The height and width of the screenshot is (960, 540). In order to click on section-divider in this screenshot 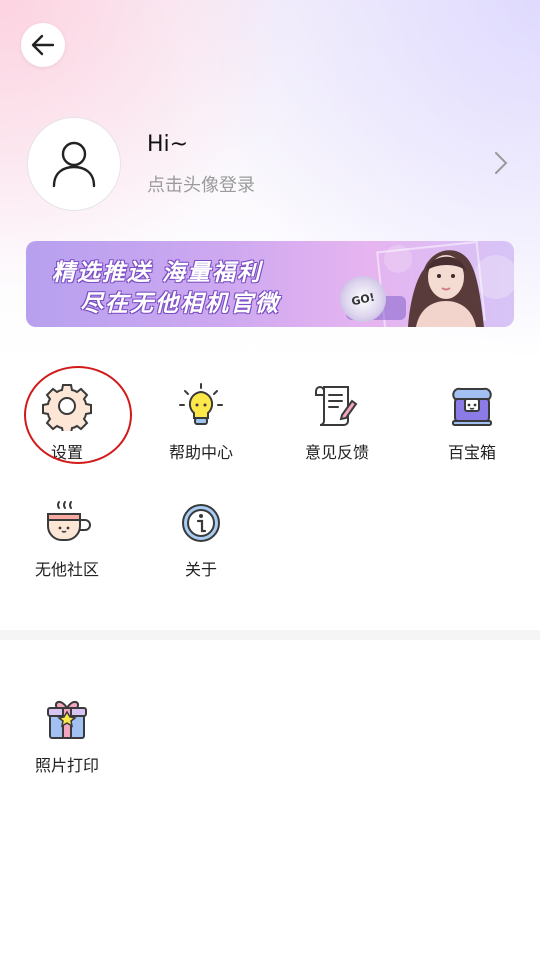, I will do `click(270, 635)`.